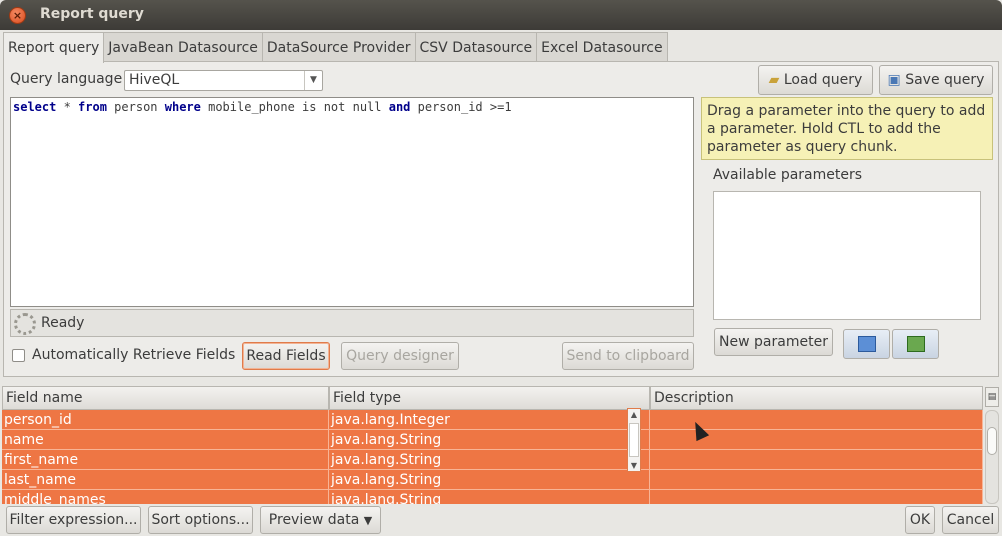 The width and height of the screenshot is (1002, 536). I want to click on read-fields-button: Read Fields, so click(286, 356).